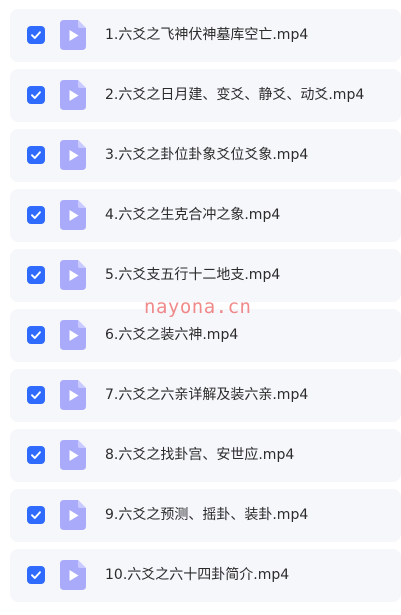  I want to click on file-row: 3.六爻之卦位卦象爻位爻象.mp4, so click(205, 155).